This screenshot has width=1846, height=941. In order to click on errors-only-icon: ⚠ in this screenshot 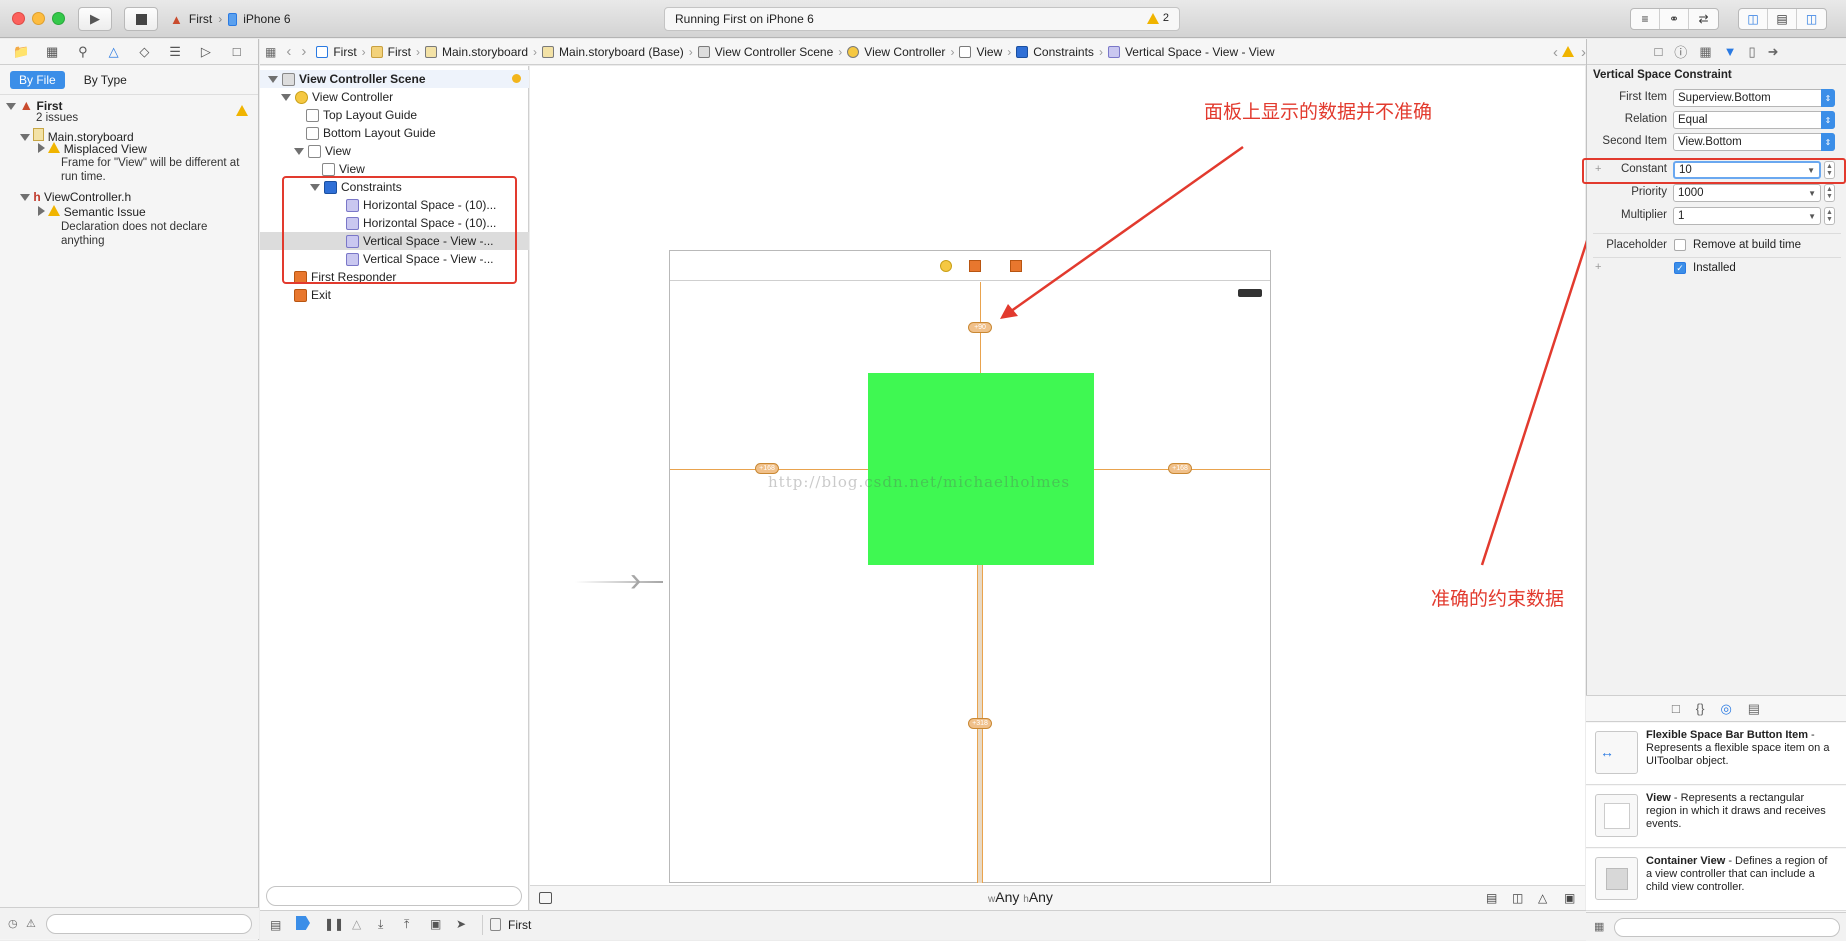, I will do `click(31, 923)`.